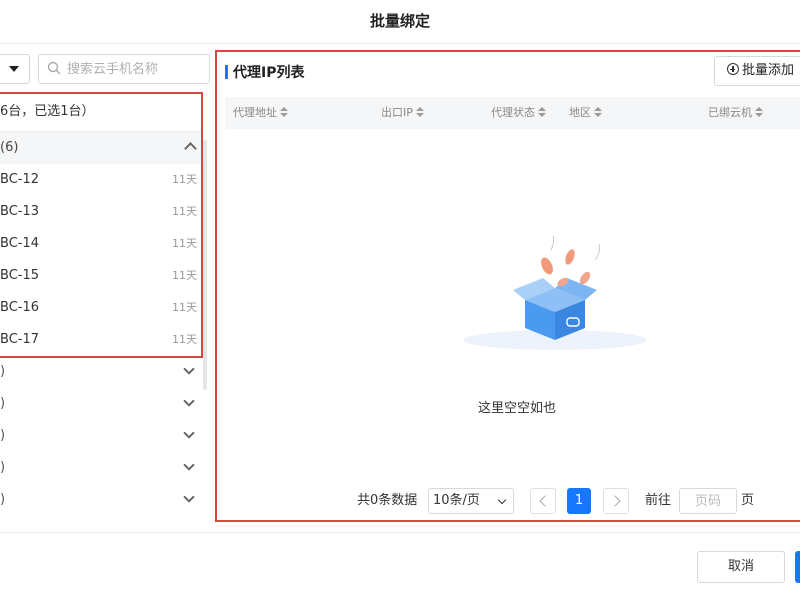 This screenshot has height=600, width=800. I want to click on caret-down-icon, so click(14, 69).